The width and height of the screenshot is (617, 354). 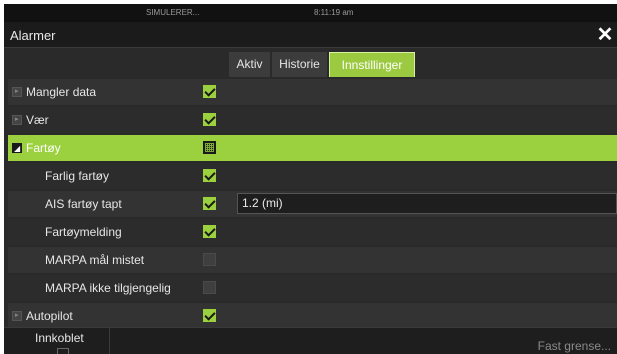 What do you see at coordinates (249, 64) in the screenshot?
I see `tab-aktiv: Aktiv` at bounding box center [249, 64].